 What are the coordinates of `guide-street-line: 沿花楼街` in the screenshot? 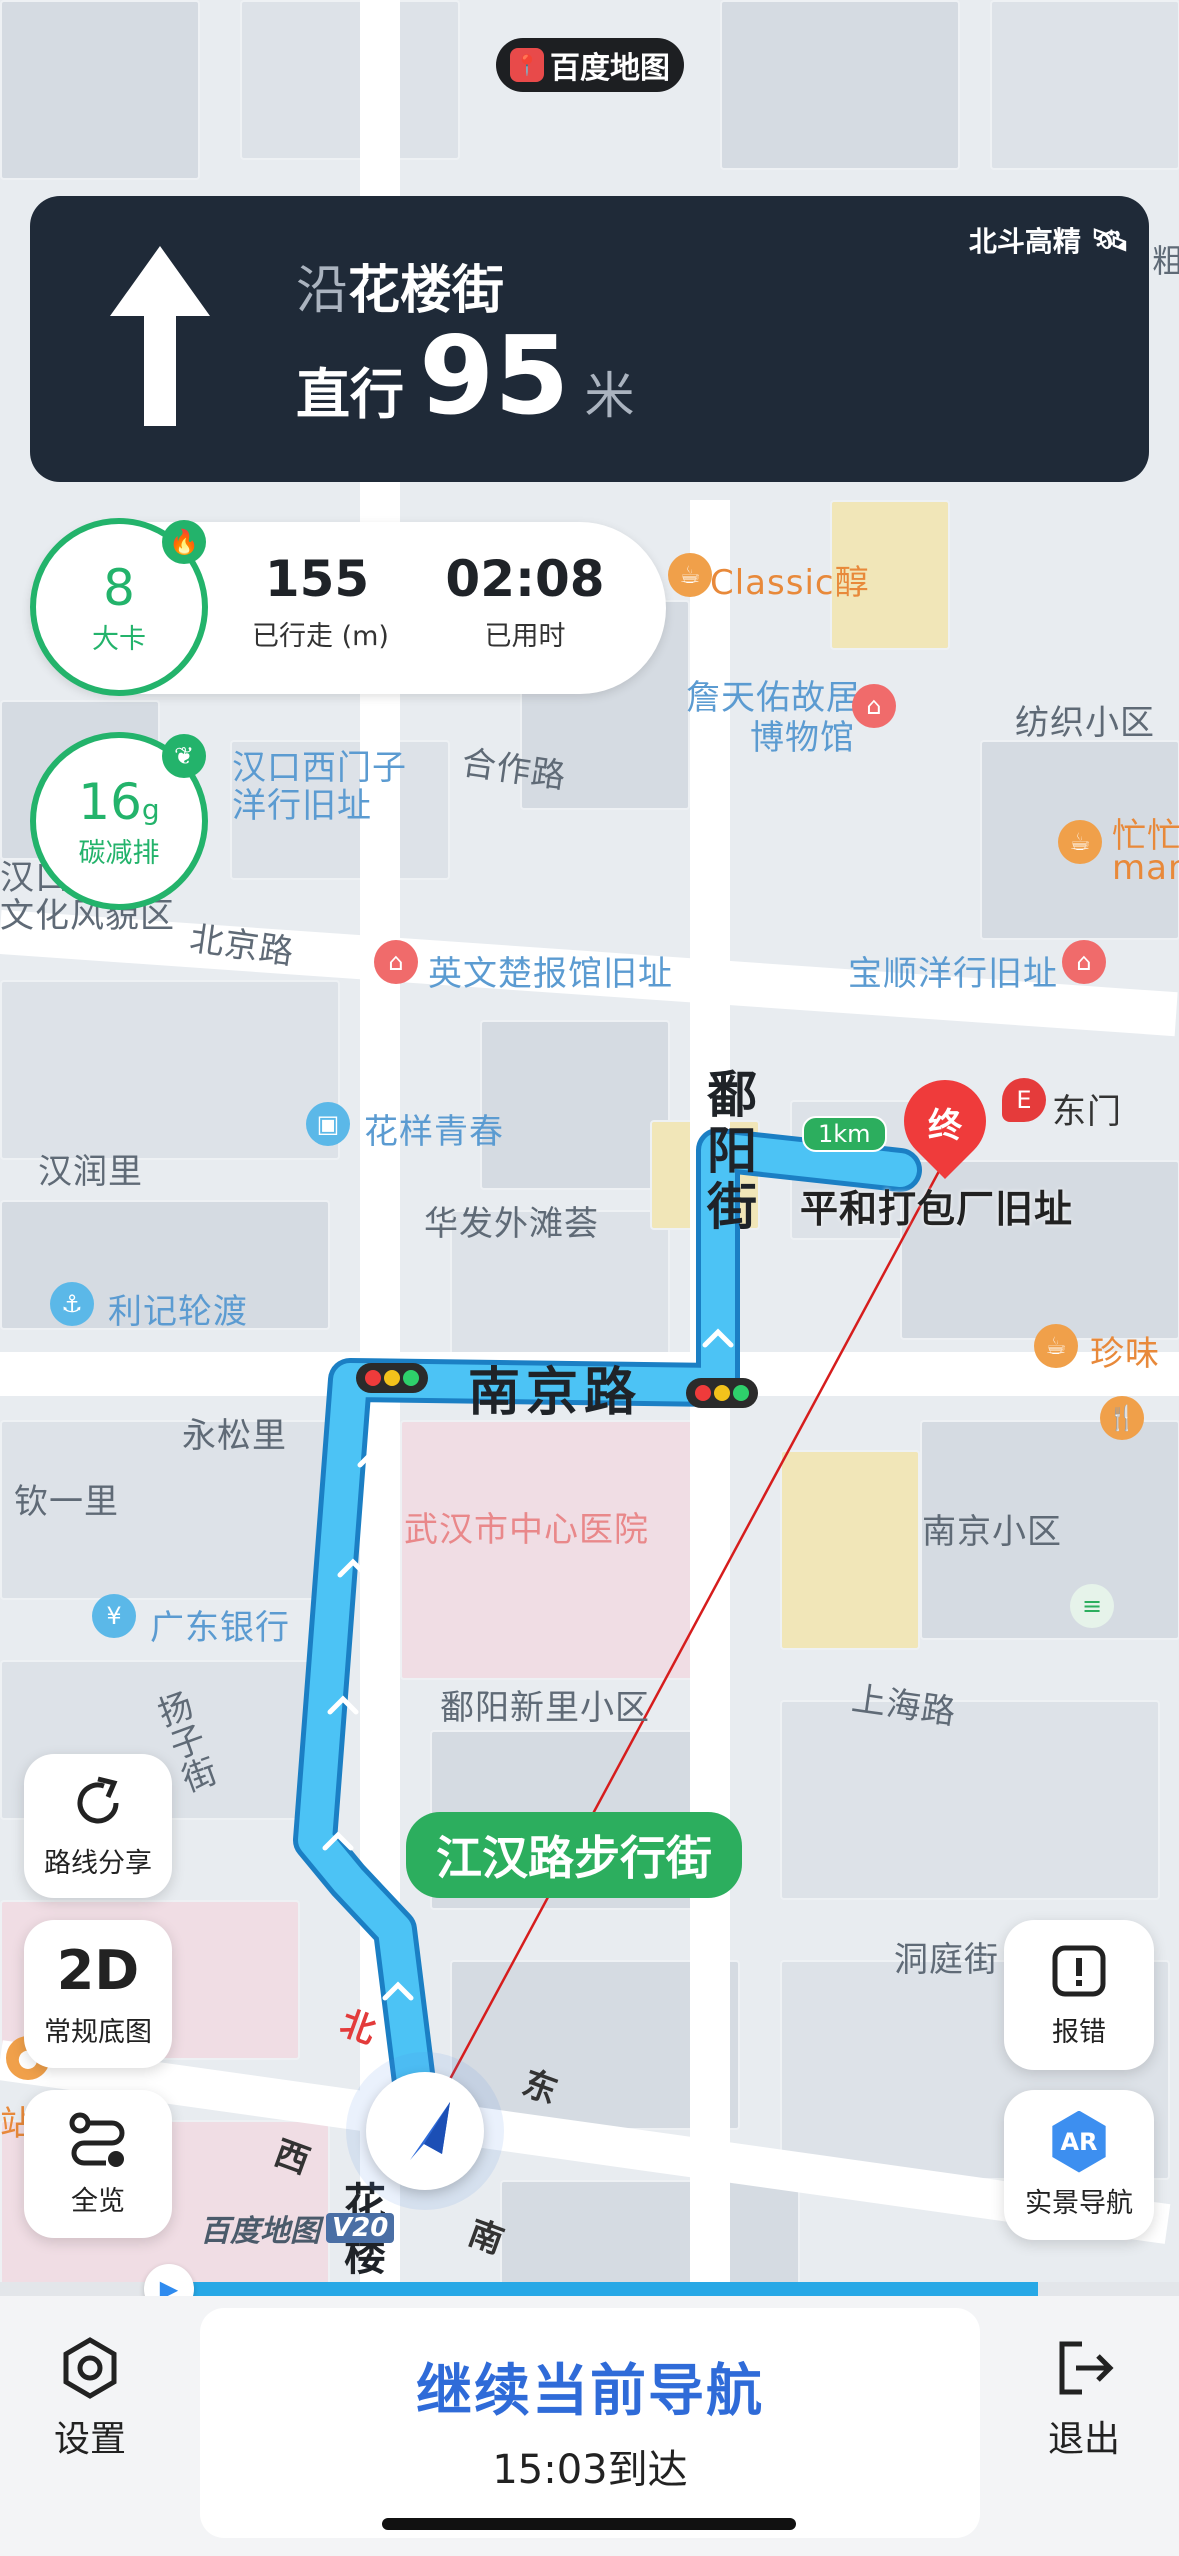 It's located at (400, 285).